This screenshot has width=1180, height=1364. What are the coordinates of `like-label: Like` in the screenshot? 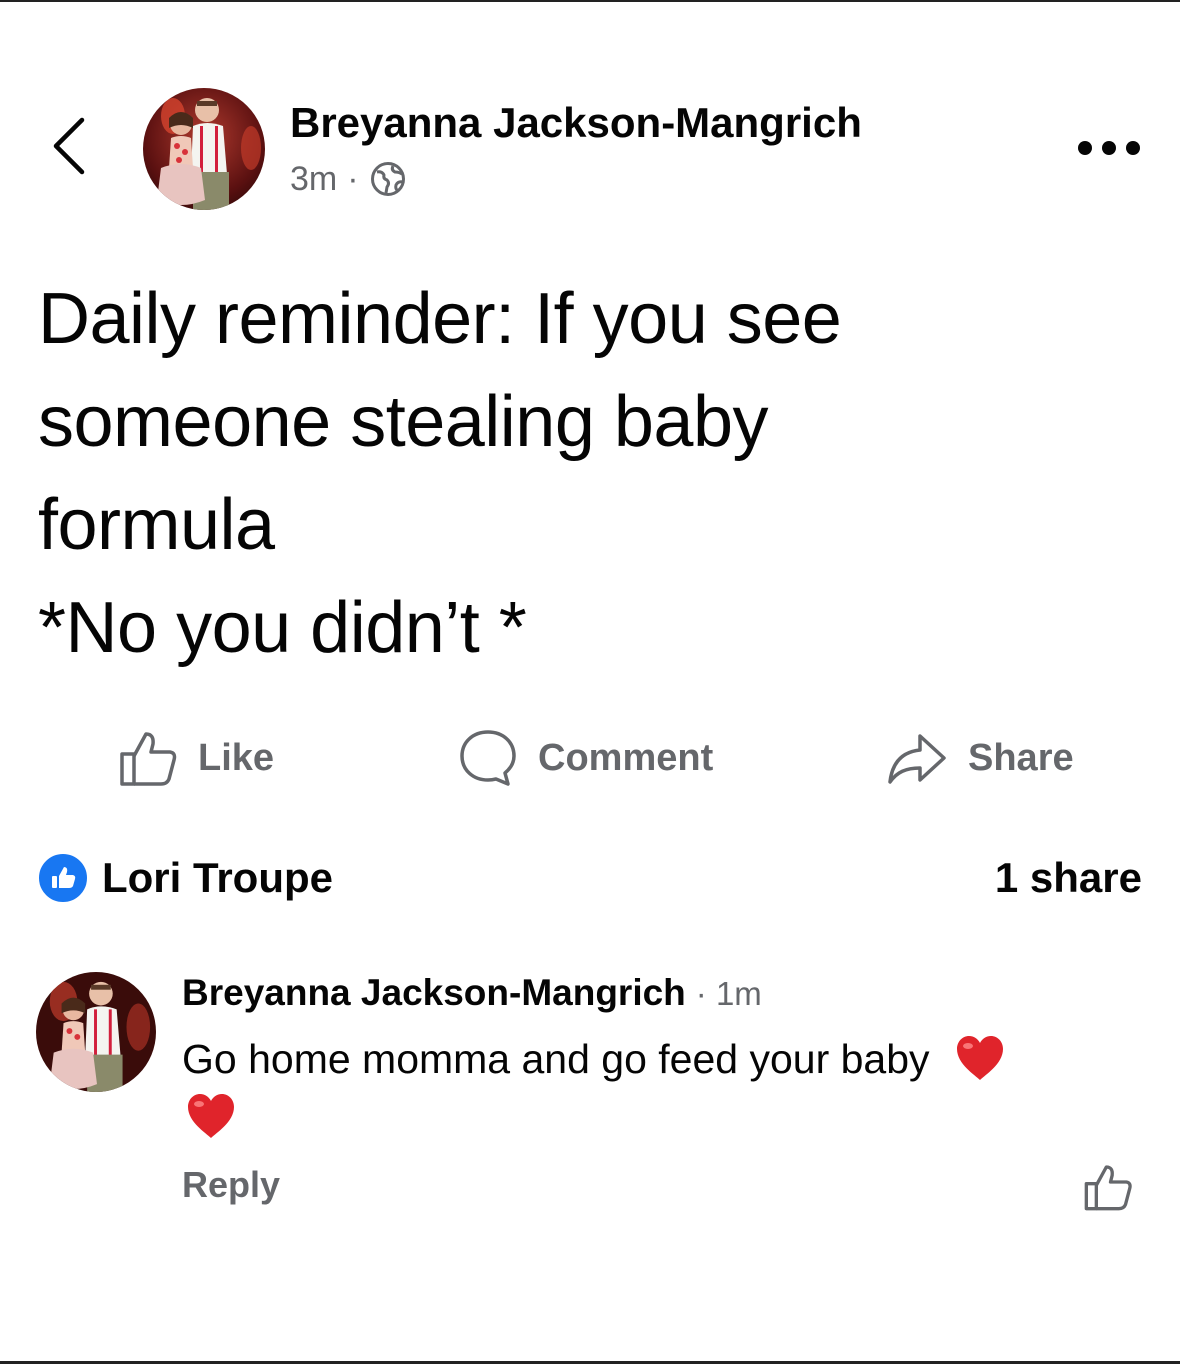 It's located at (236, 757).